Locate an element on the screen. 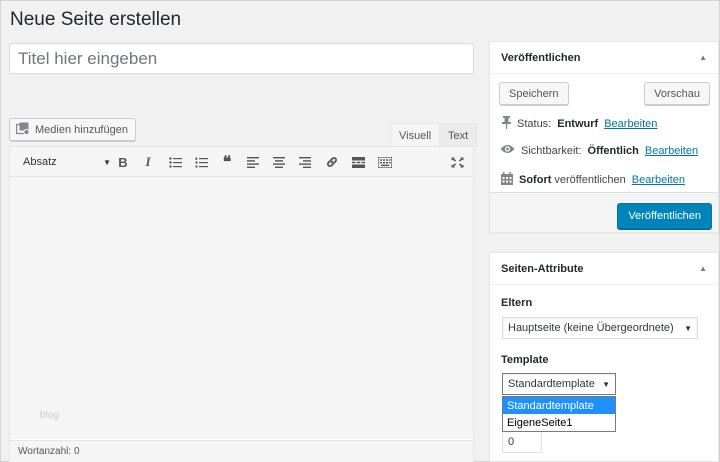  calendar-icon is located at coordinates (507, 180).